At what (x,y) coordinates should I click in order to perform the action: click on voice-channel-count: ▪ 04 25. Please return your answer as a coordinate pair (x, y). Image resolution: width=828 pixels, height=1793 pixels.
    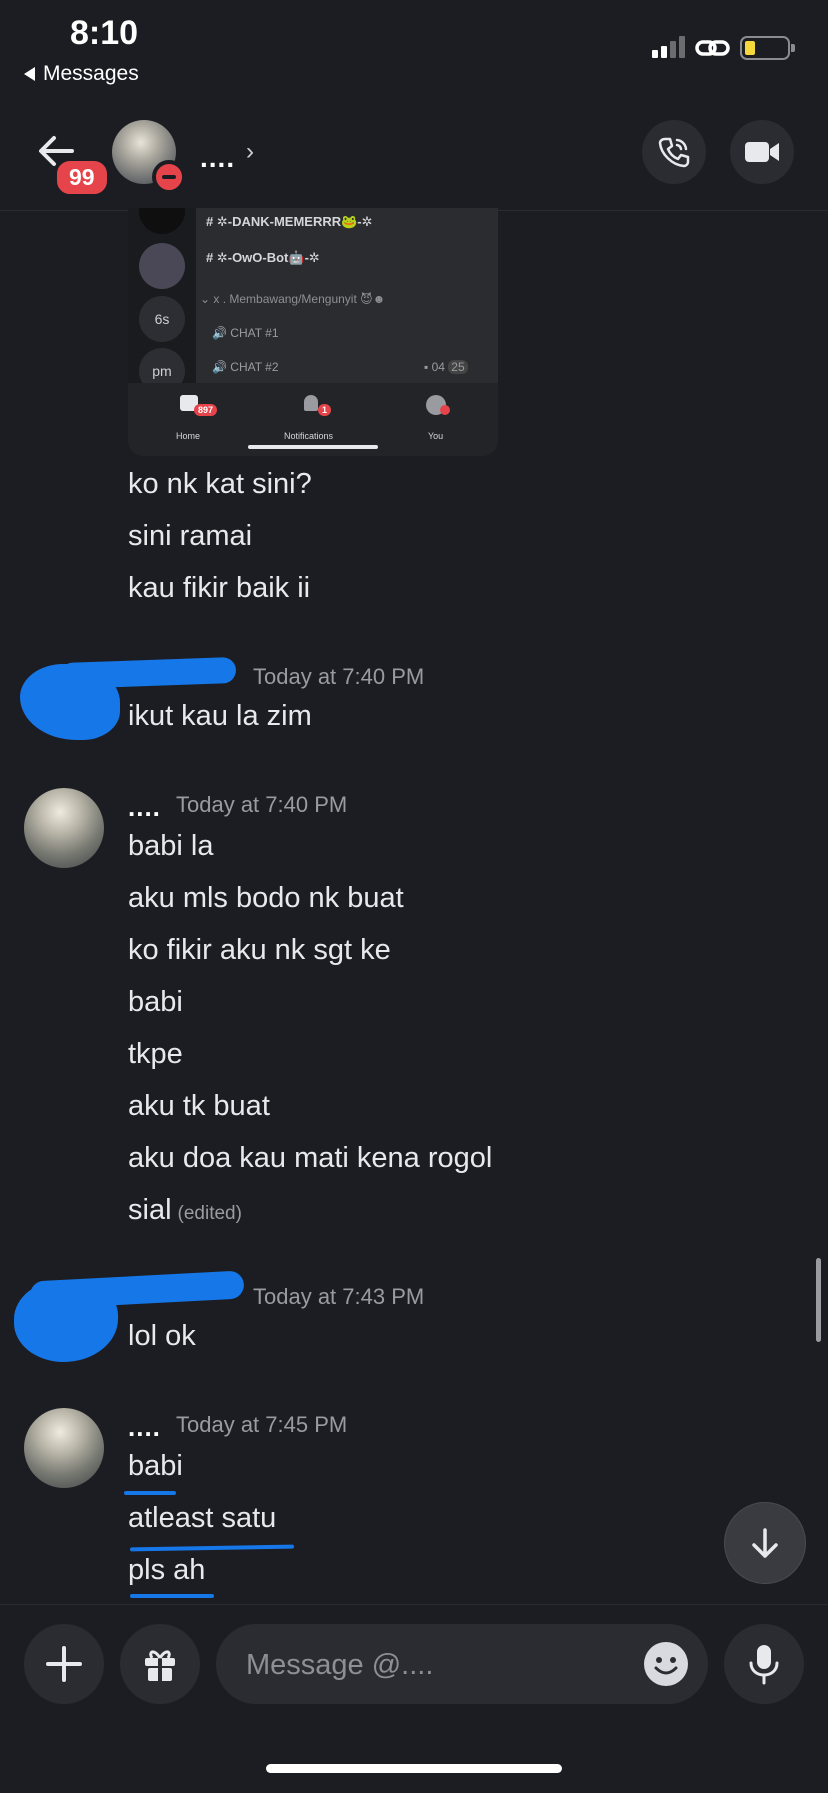
    Looking at the image, I should click on (446, 367).